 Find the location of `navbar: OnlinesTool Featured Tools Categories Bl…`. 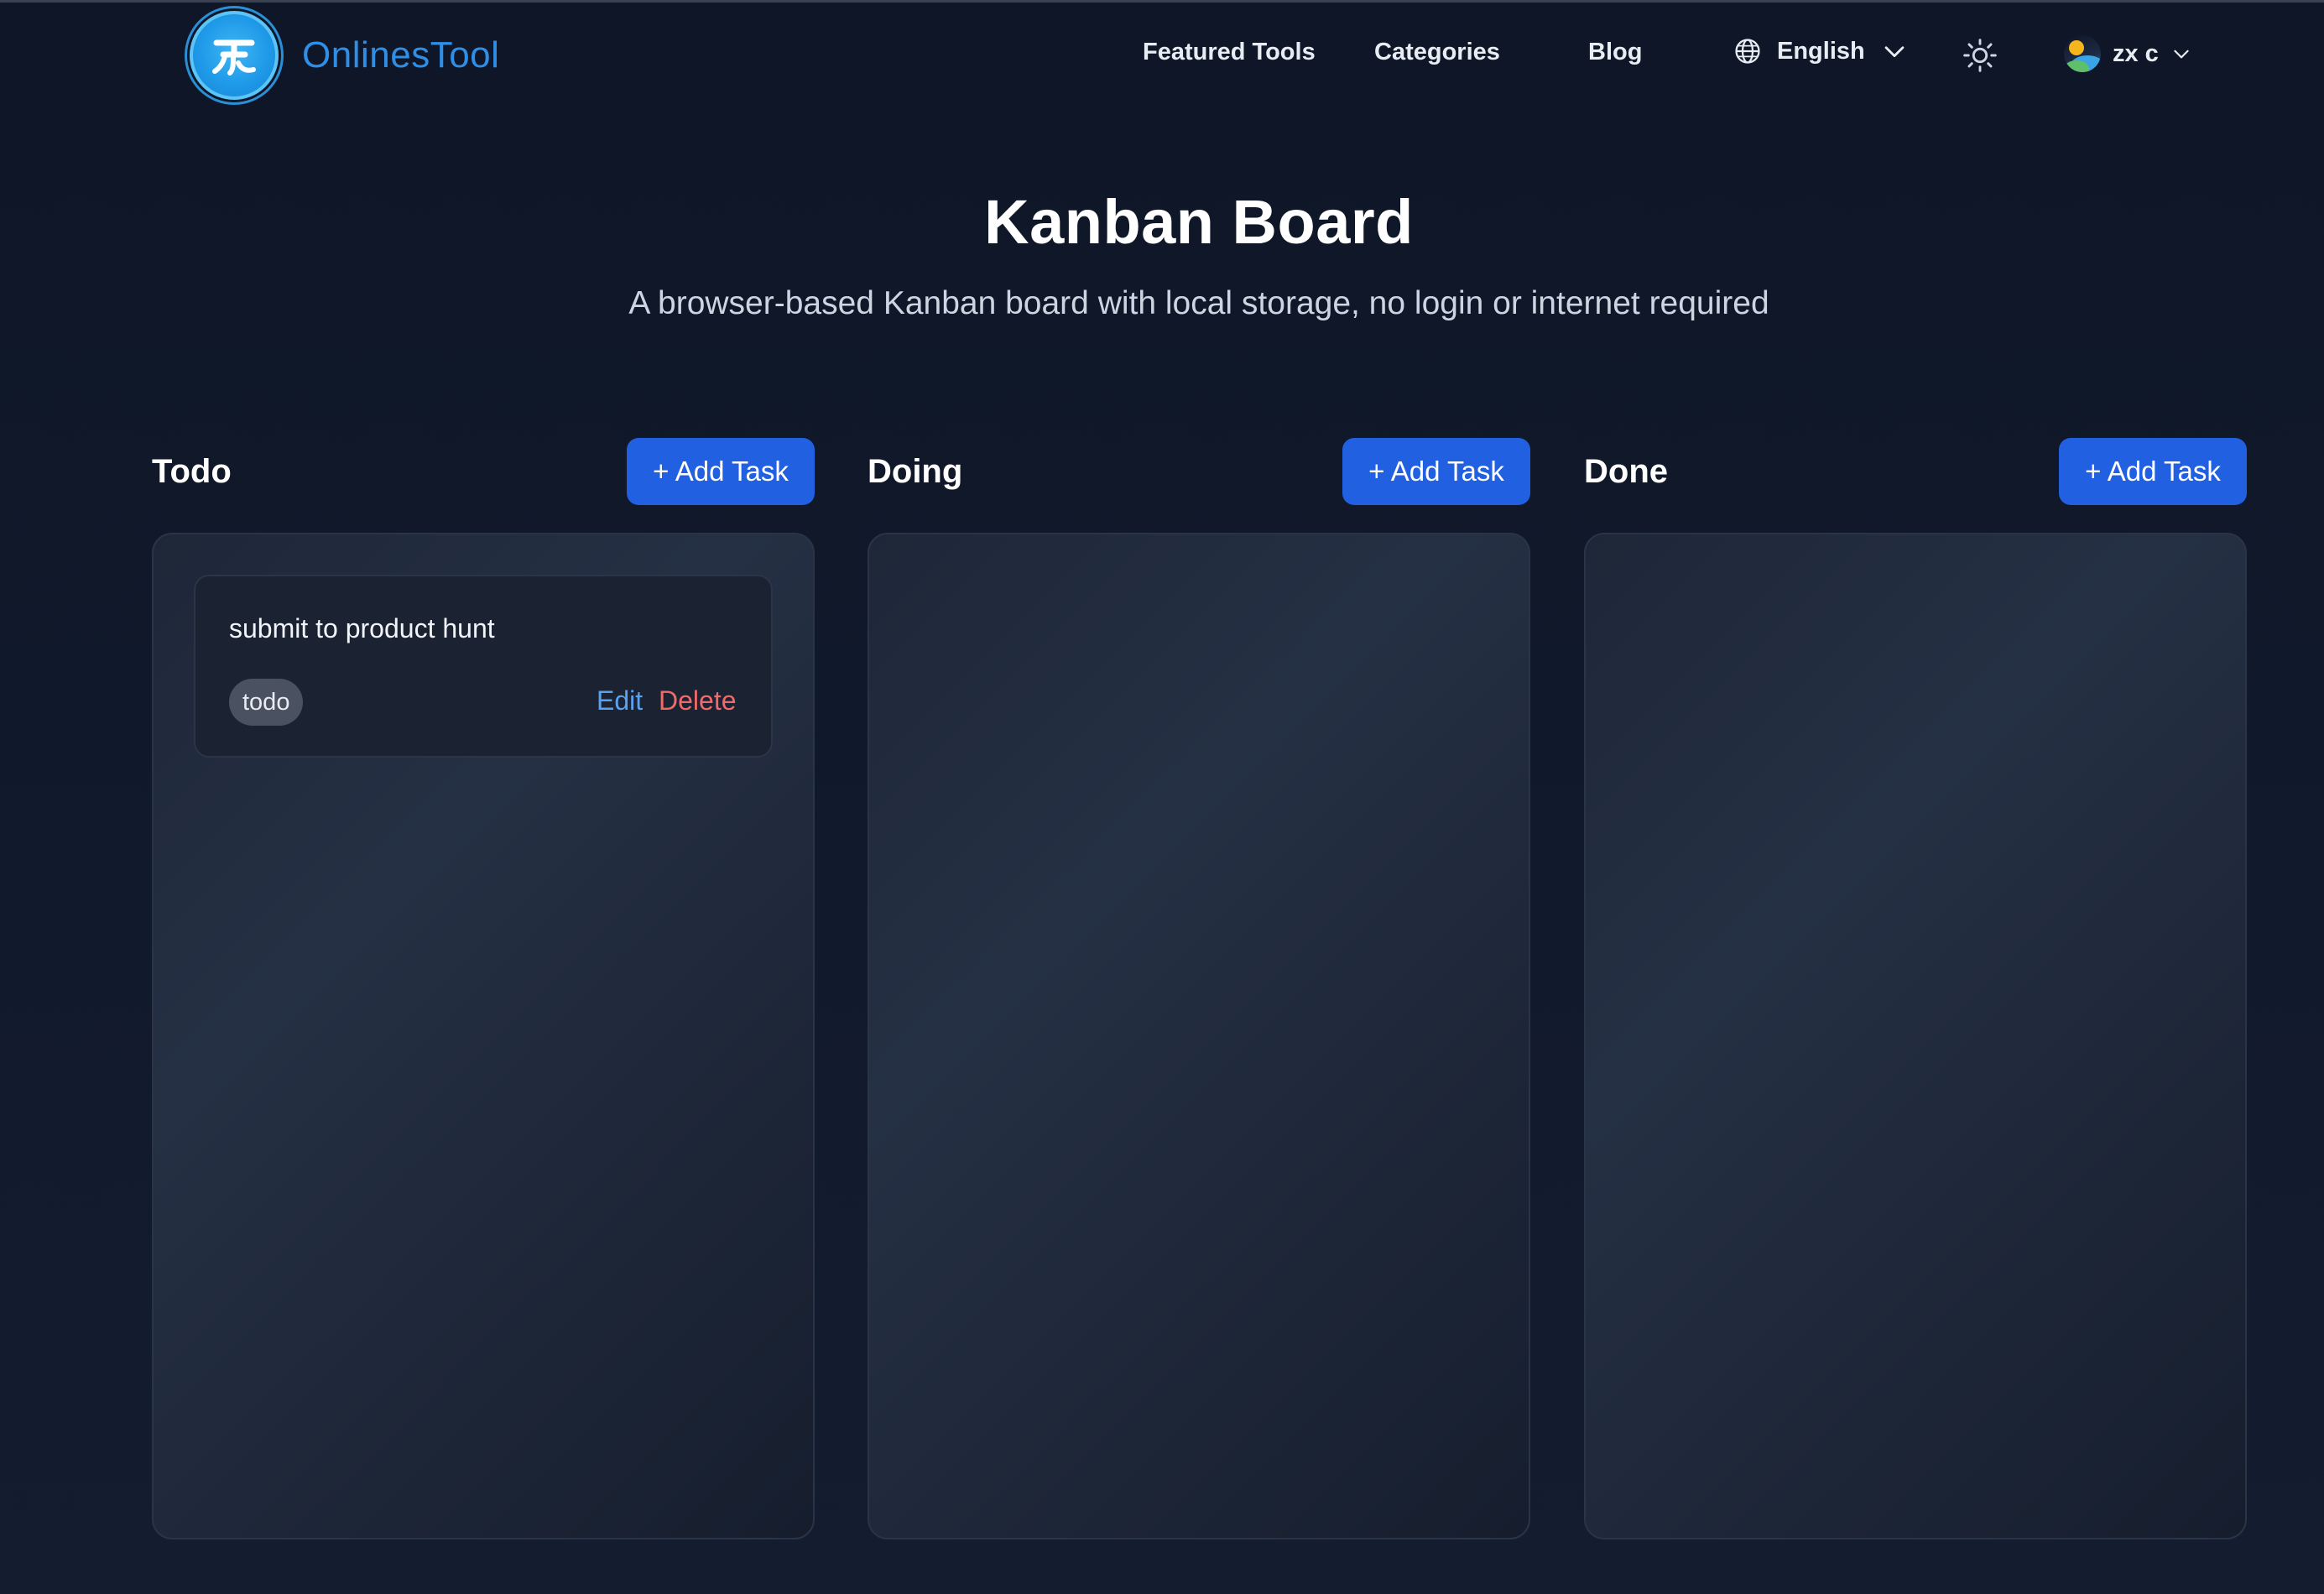

navbar: OnlinesTool Featured Tools Categories Bl… is located at coordinates (1162, 55).